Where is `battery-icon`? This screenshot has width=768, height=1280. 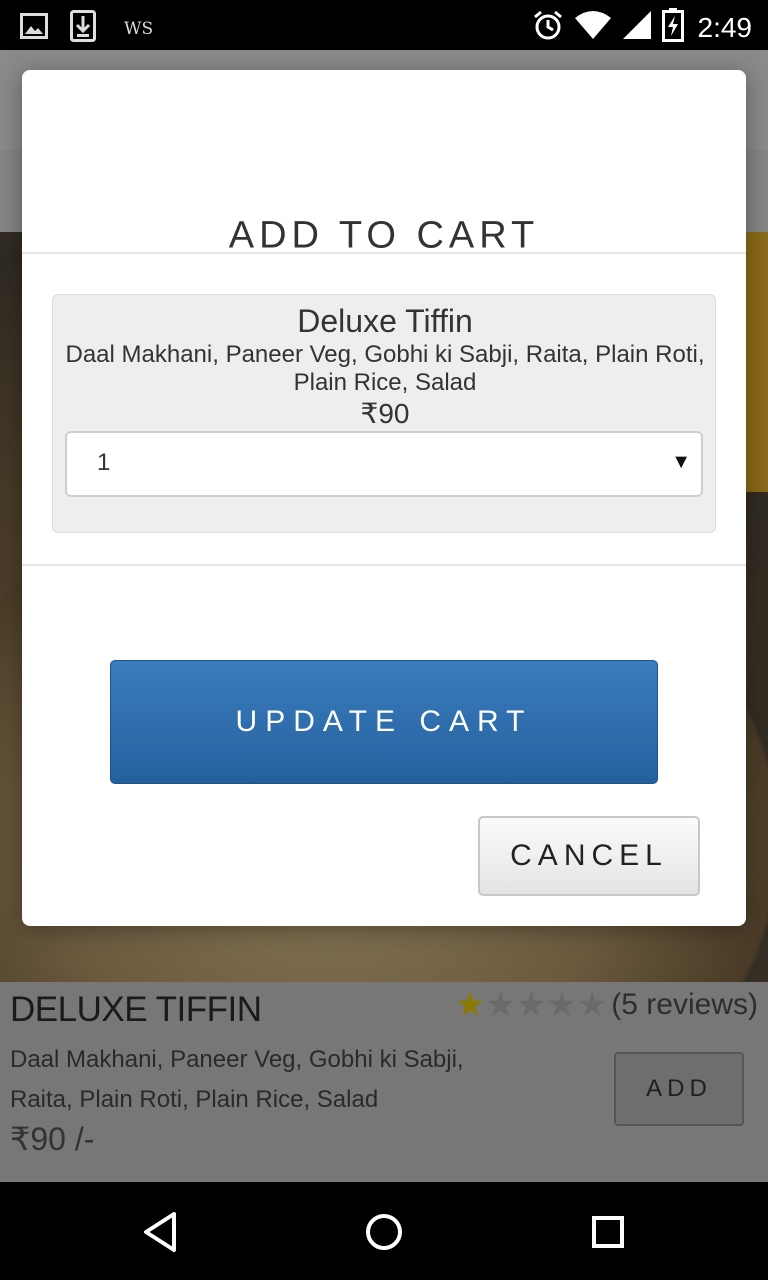 battery-icon is located at coordinates (672, 27).